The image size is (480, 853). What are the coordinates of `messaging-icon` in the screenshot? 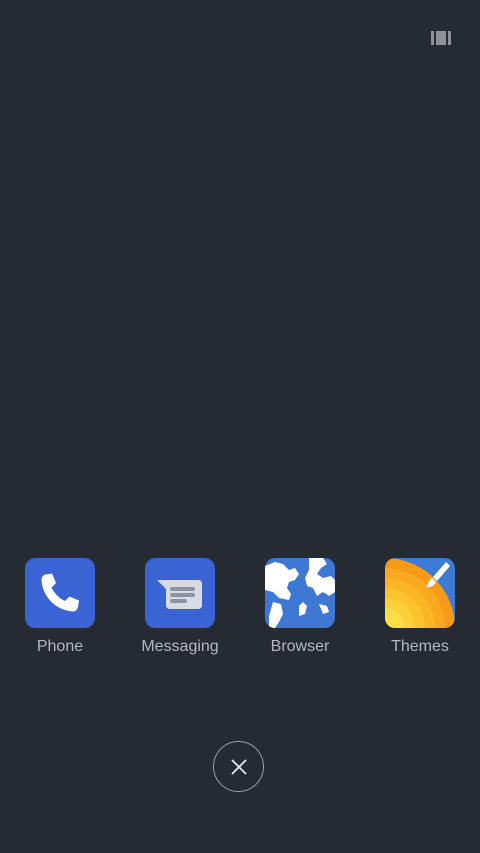 It's located at (180, 593).